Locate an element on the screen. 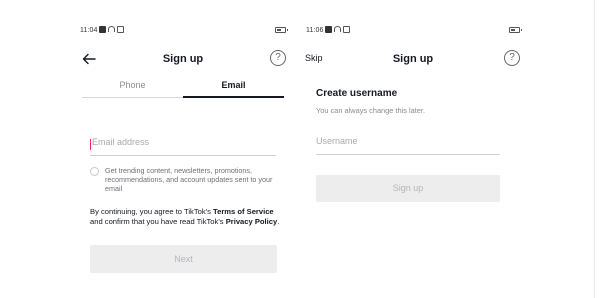 The width and height of the screenshot is (600, 298). active-tab-indicator is located at coordinates (233, 97).